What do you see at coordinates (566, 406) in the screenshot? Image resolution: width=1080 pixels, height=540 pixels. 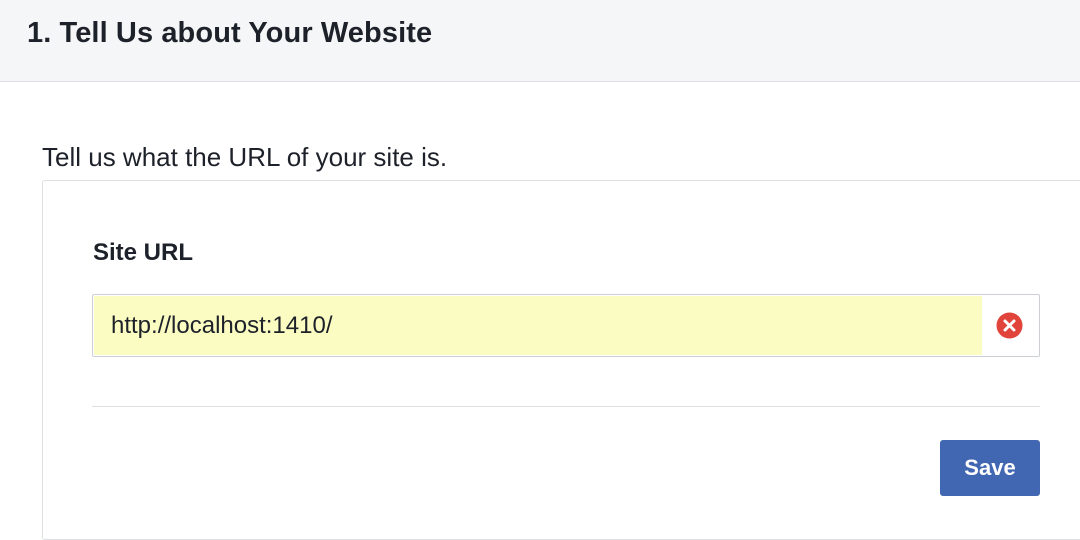 I see `form-divider` at bounding box center [566, 406].